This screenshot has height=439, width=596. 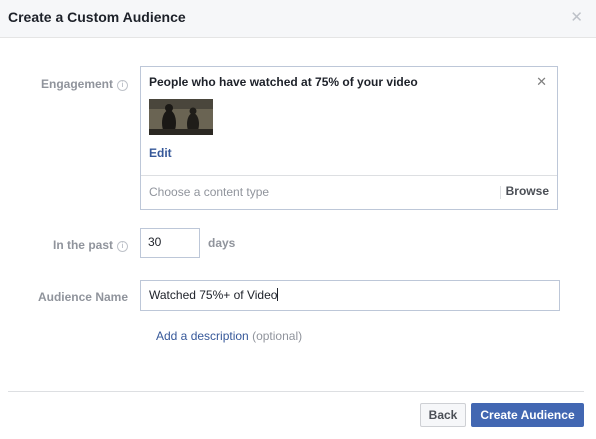 What do you see at coordinates (527, 191) in the screenshot?
I see `browse-button: Browse` at bounding box center [527, 191].